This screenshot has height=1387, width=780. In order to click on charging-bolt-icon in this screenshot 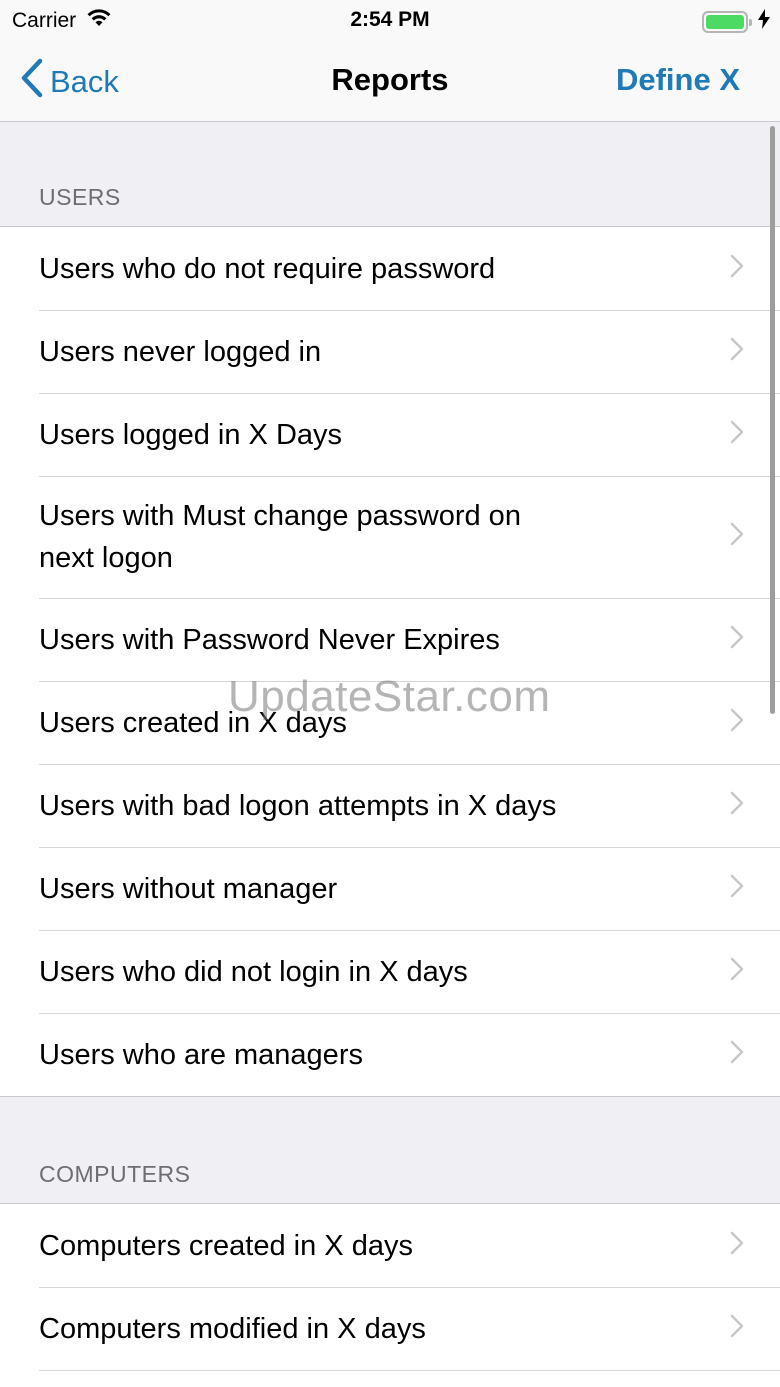, I will do `click(764, 22)`.